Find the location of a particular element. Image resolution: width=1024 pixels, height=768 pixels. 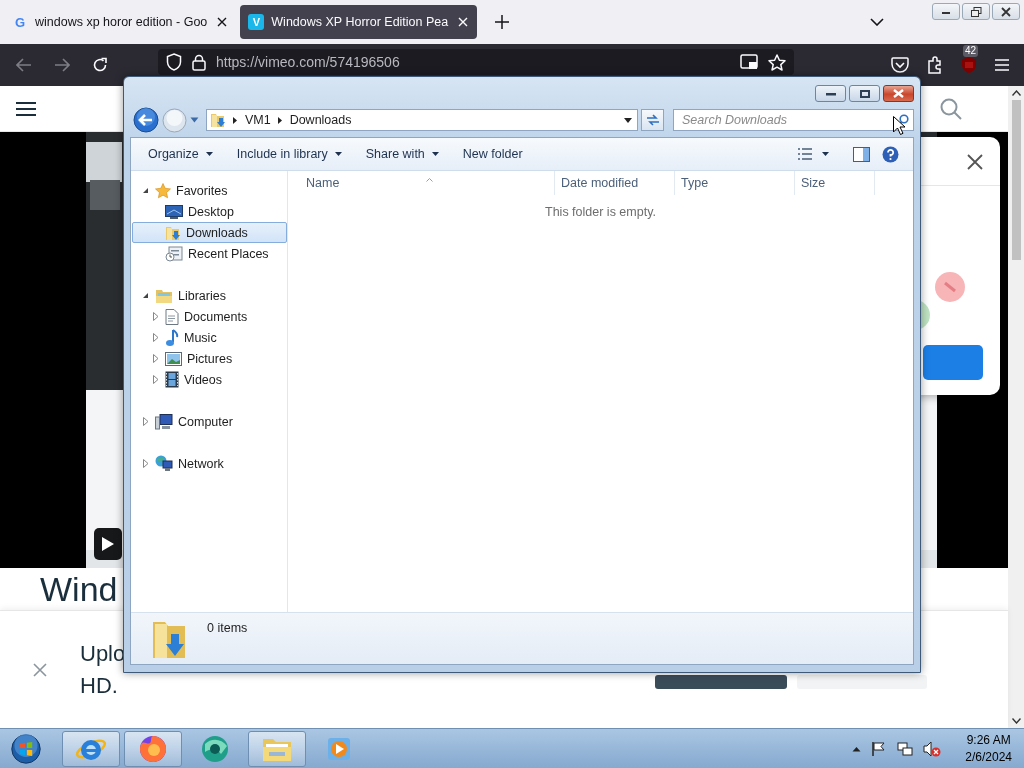

computer-icon is located at coordinates (164, 421).